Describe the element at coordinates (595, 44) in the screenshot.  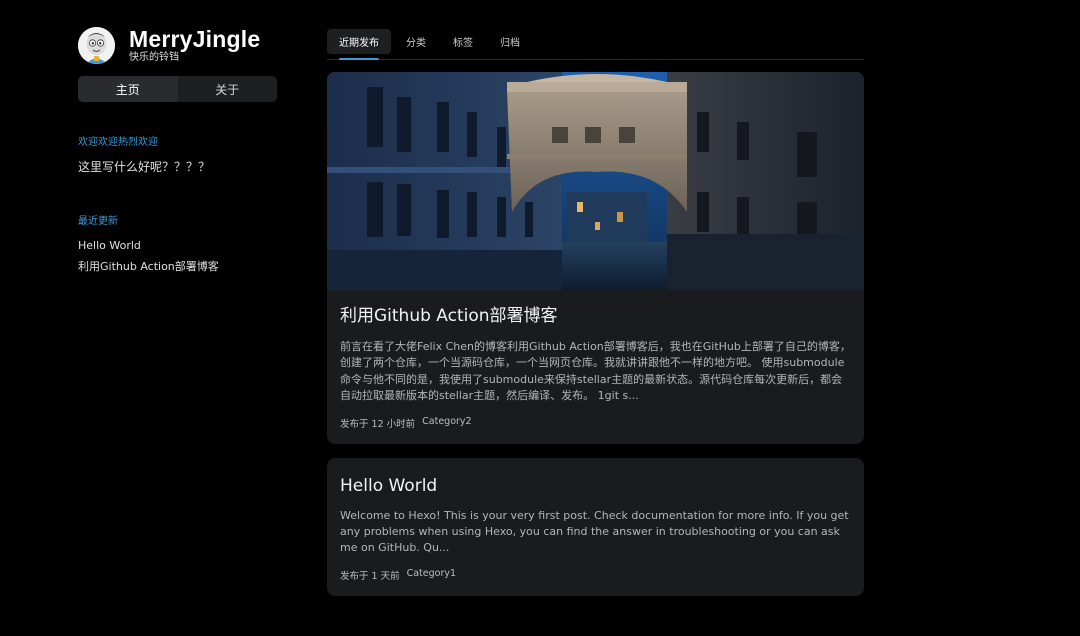
I see `post-tabs: 近期发布 分类 标签 归档` at that location.